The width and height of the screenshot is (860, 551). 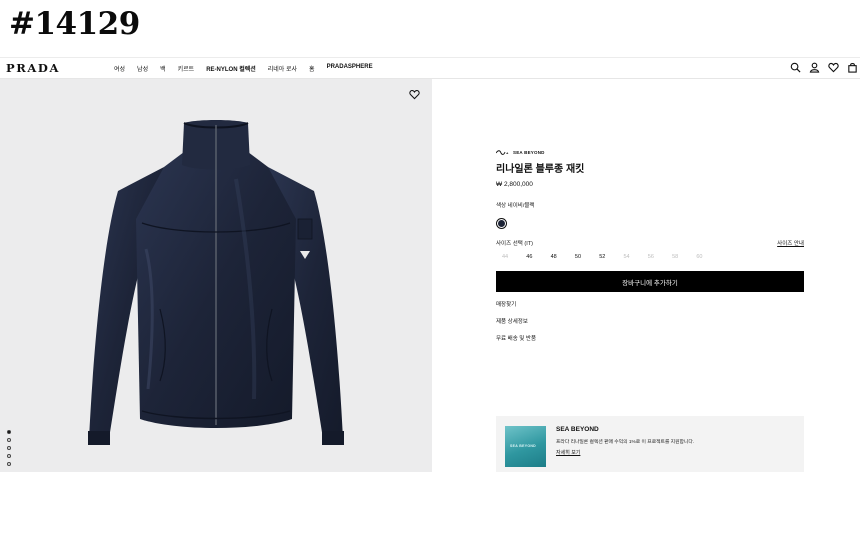 What do you see at coordinates (611, 257) in the screenshot?
I see `size-option: 52` at bounding box center [611, 257].